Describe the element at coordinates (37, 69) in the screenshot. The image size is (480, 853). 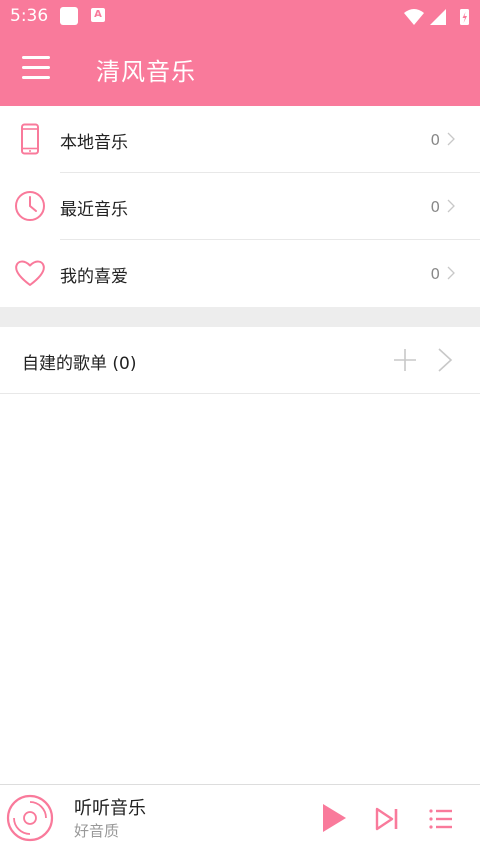
I see `hamburger-menu-icon` at that location.